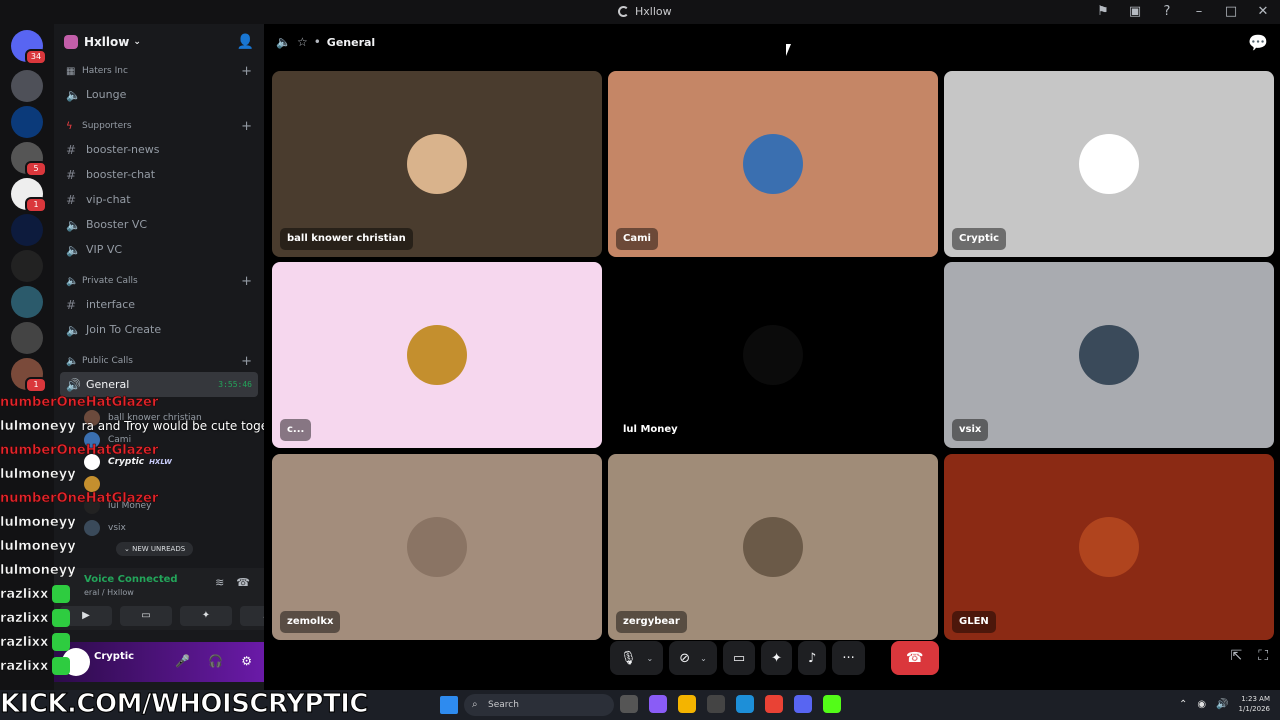 The image size is (1280, 720). Describe the element at coordinates (1231, 12) in the screenshot. I see `maximize-button: □` at that location.